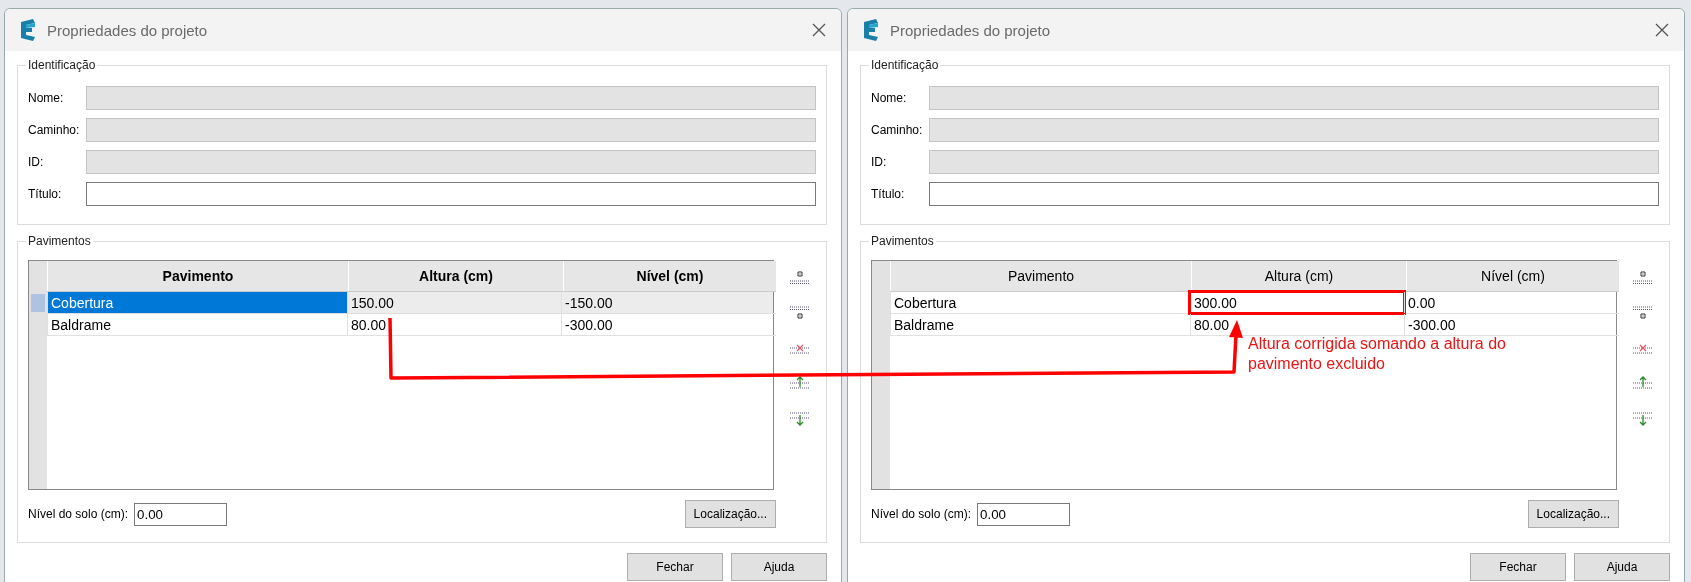  I want to click on table-cell: 0.00, so click(1510, 302).